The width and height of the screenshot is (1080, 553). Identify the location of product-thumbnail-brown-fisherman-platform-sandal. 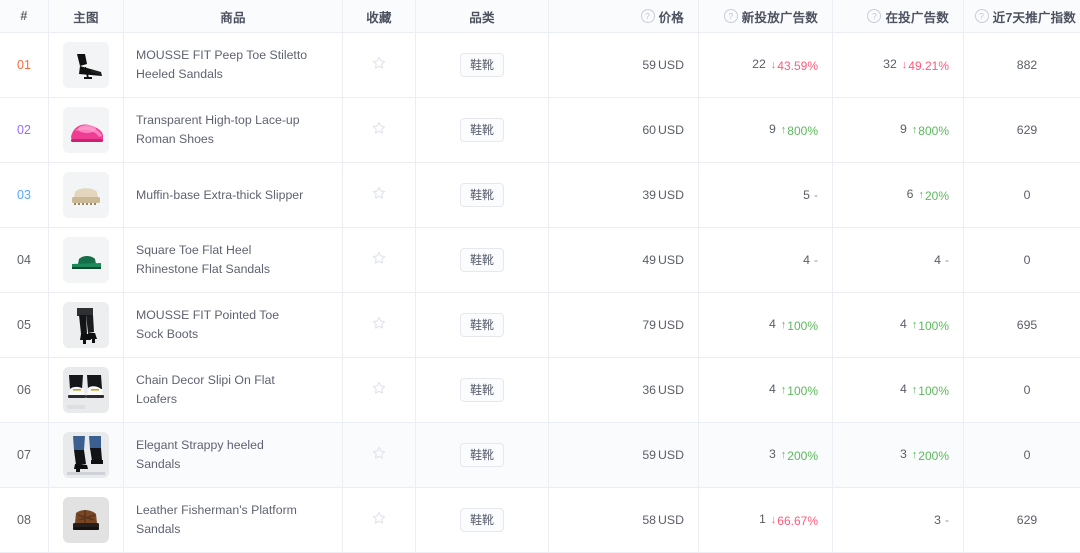
(86, 520).